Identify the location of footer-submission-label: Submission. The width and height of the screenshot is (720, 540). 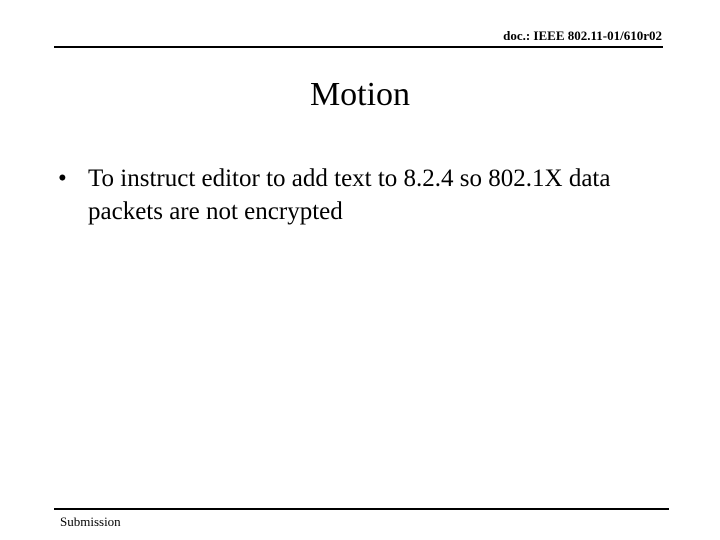
(90, 521).